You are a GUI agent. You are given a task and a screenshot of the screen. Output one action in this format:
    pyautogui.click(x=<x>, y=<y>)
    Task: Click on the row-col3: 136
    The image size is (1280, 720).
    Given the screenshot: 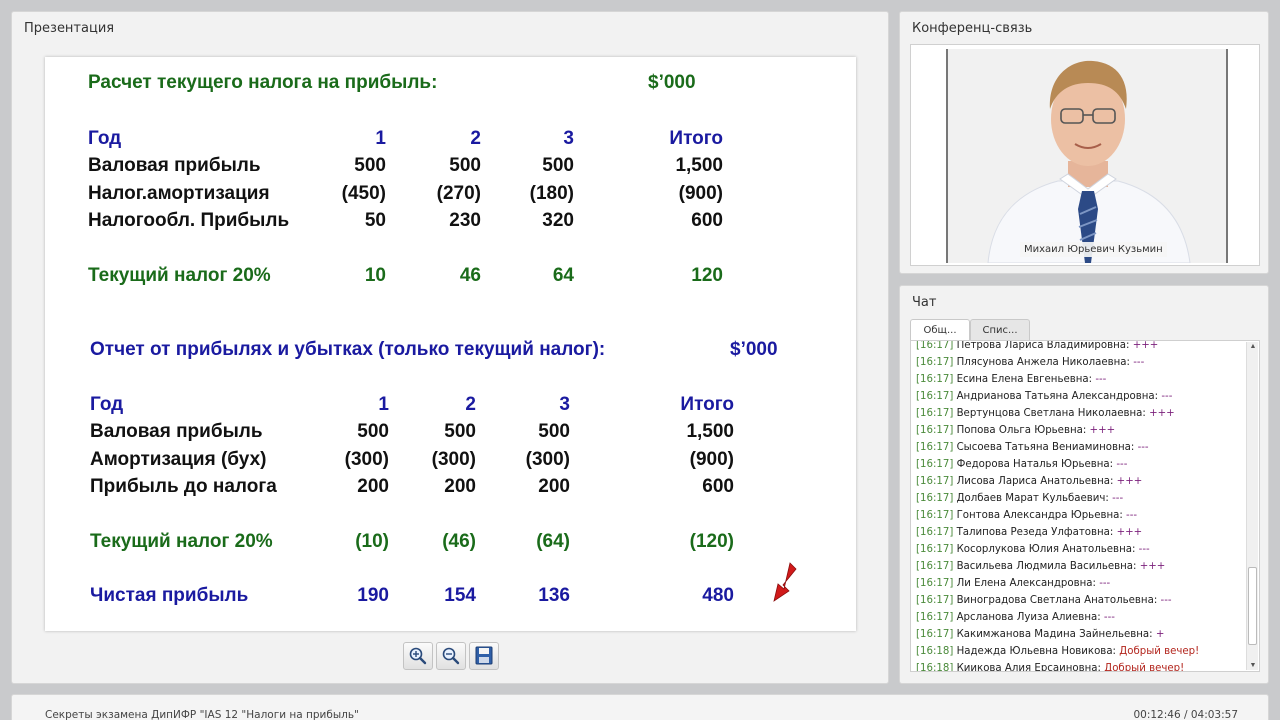 What is the action you would take?
    pyautogui.click(x=554, y=595)
    